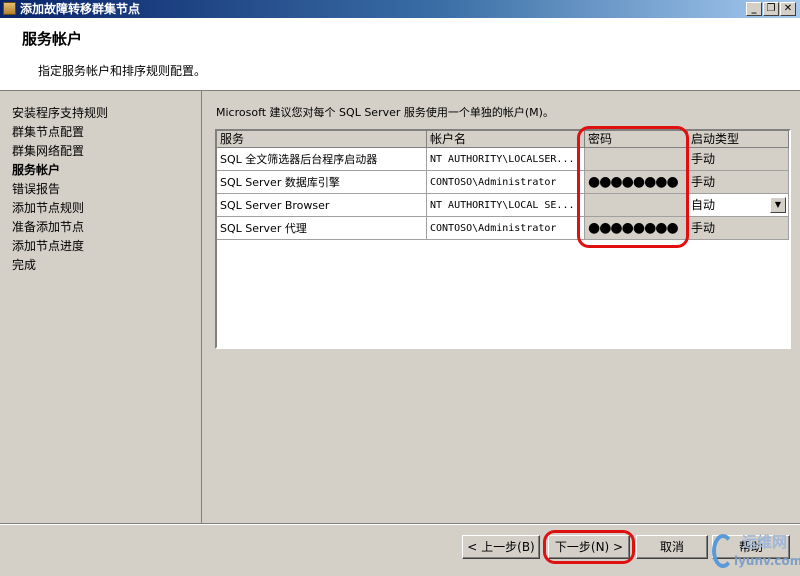 The width and height of the screenshot is (800, 576). Describe the element at coordinates (48, 227) in the screenshot. I see `nav-item-ready-to-add-node: 准备添加节点` at that location.